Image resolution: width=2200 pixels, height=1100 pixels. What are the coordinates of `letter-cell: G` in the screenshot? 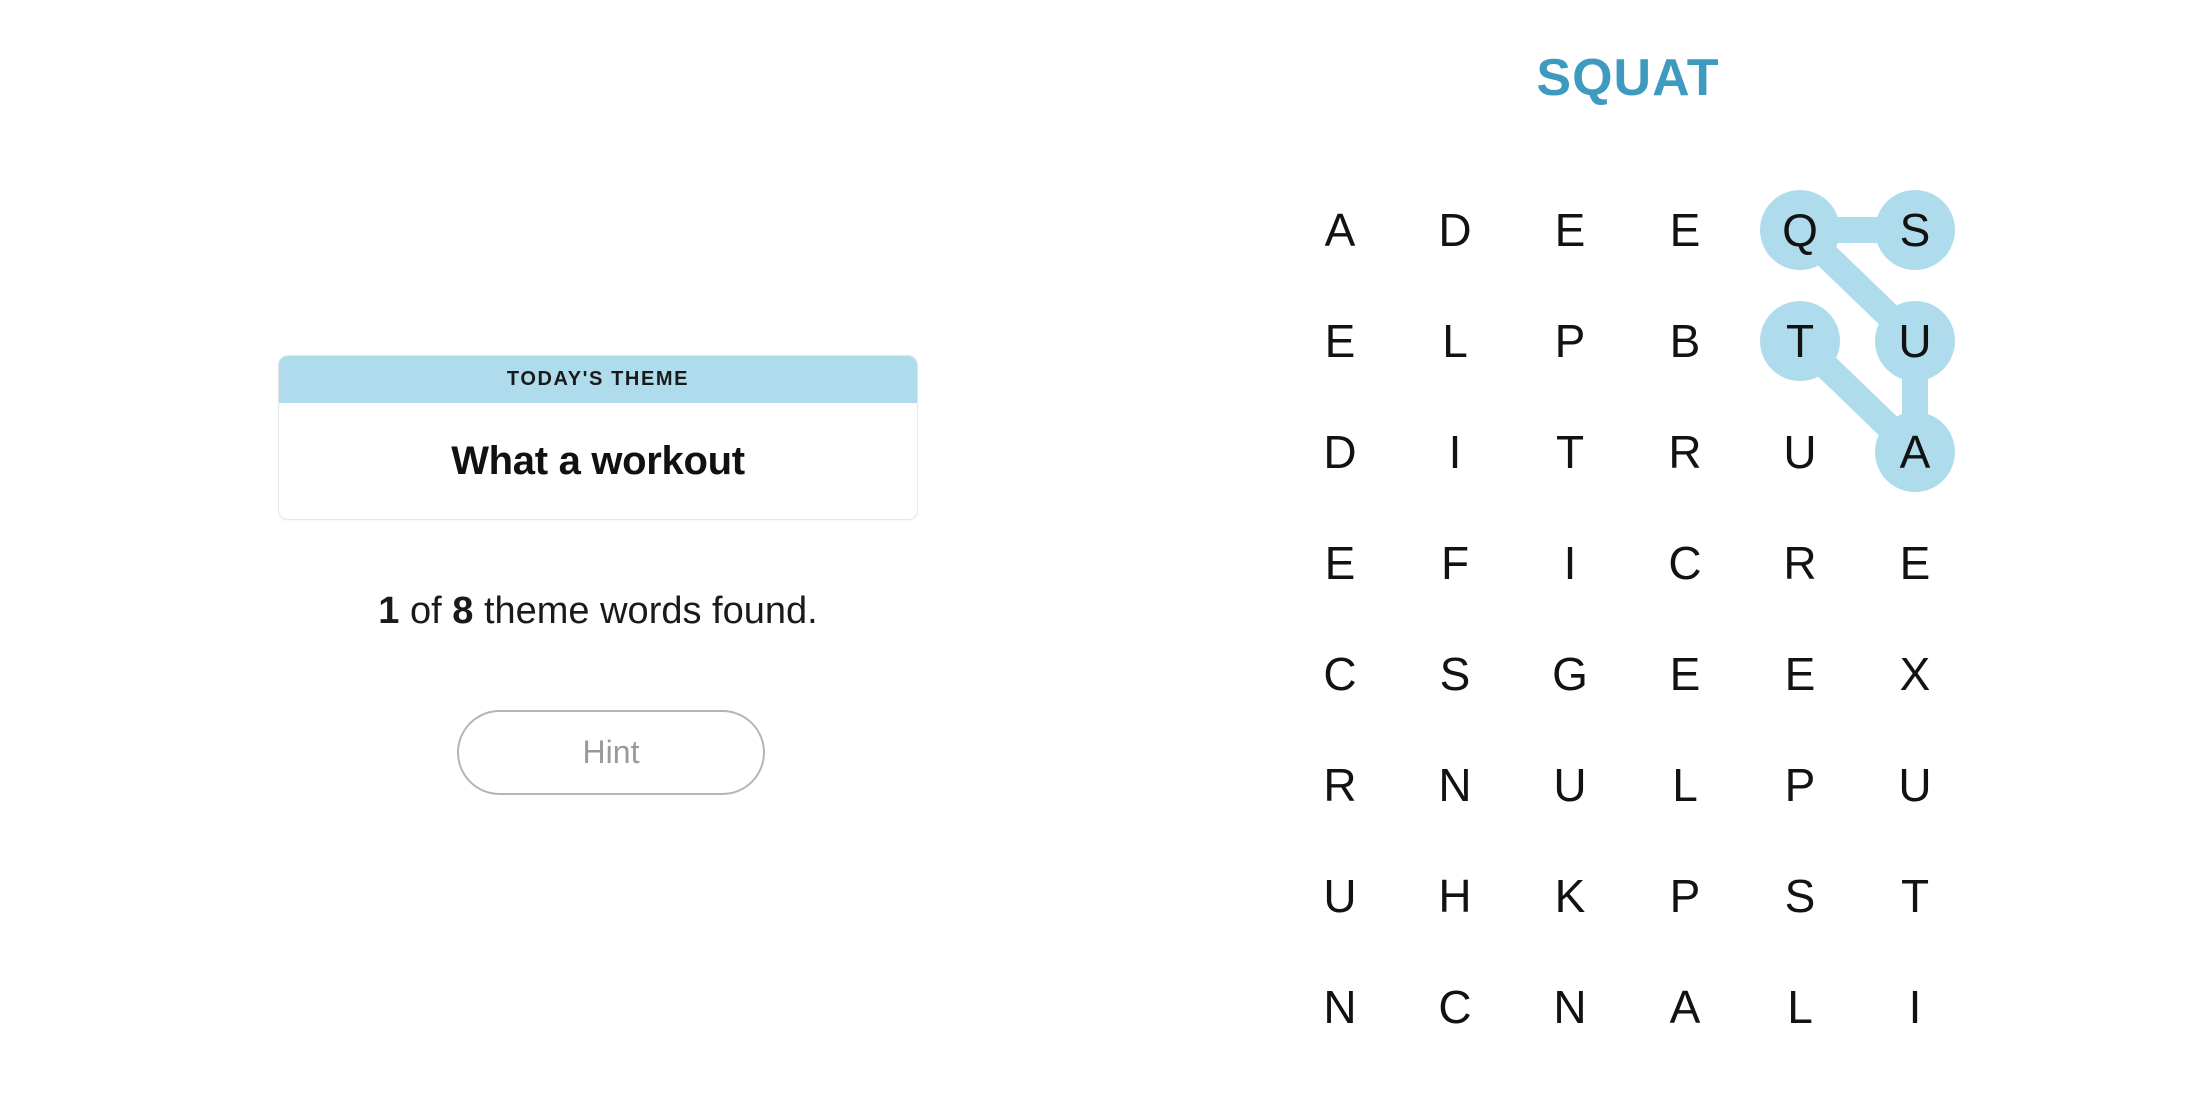 It's located at (1570, 674).